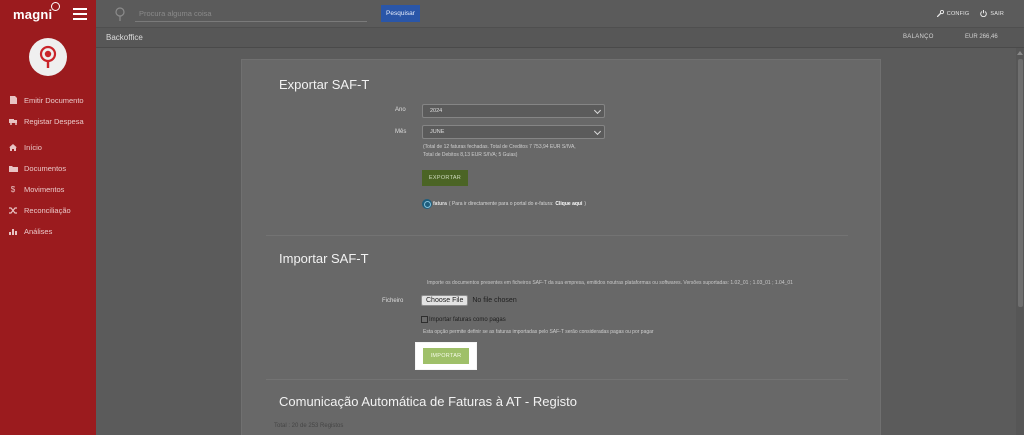 The image size is (1024, 435). Describe the element at coordinates (54, 121) in the screenshot. I see `sidebar-item-label: Registar Despesa` at that location.